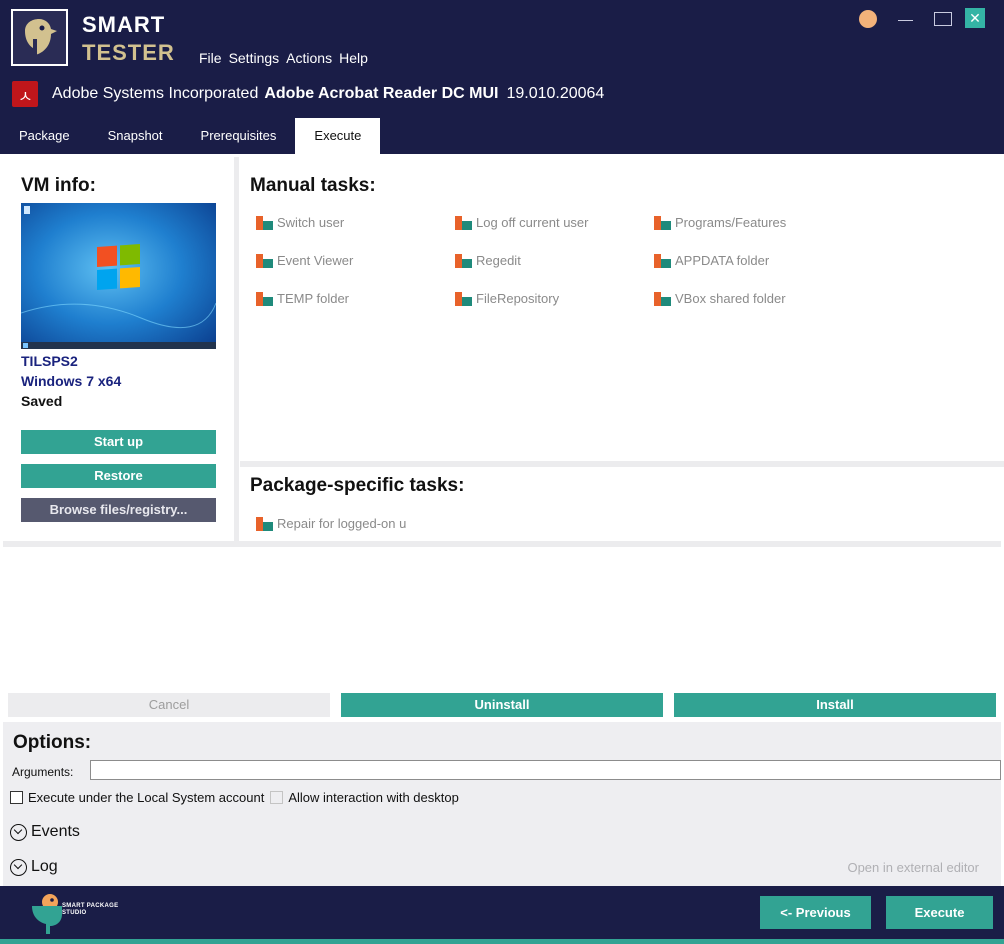 This screenshot has height=944, width=1004. I want to click on cancel-button: Cancel, so click(169, 705).